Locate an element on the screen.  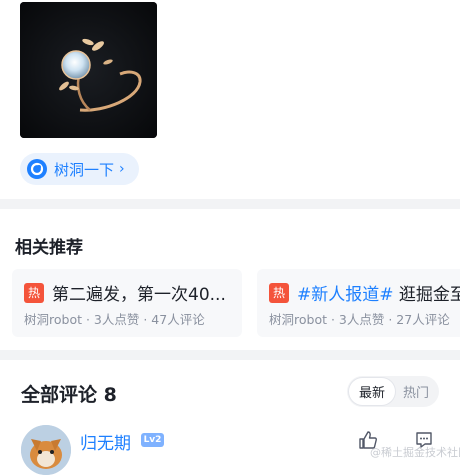
comment-author: 归无期 is located at coordinates (105, 441).